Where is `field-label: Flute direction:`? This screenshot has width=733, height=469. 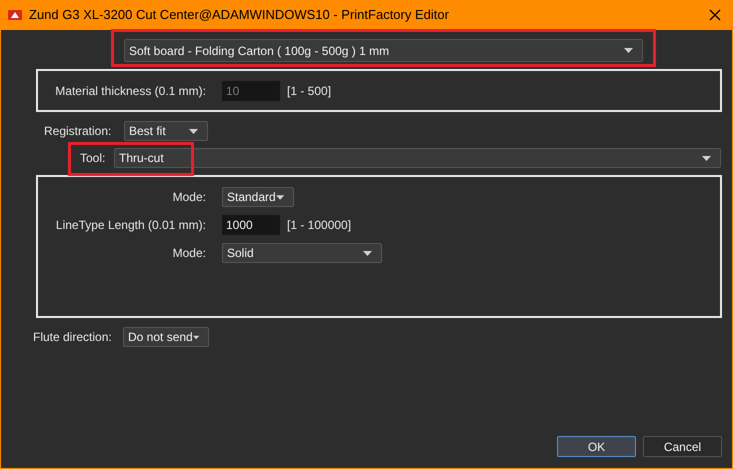 field-label: Flute direction: is located at coordinates (73, 337).